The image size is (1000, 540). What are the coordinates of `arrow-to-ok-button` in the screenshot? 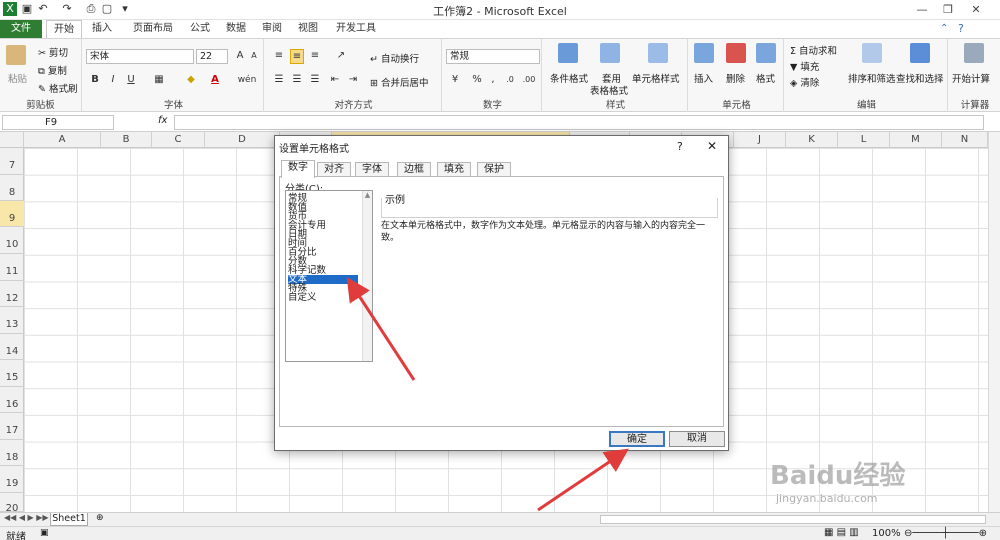 It's located at (583, 480).